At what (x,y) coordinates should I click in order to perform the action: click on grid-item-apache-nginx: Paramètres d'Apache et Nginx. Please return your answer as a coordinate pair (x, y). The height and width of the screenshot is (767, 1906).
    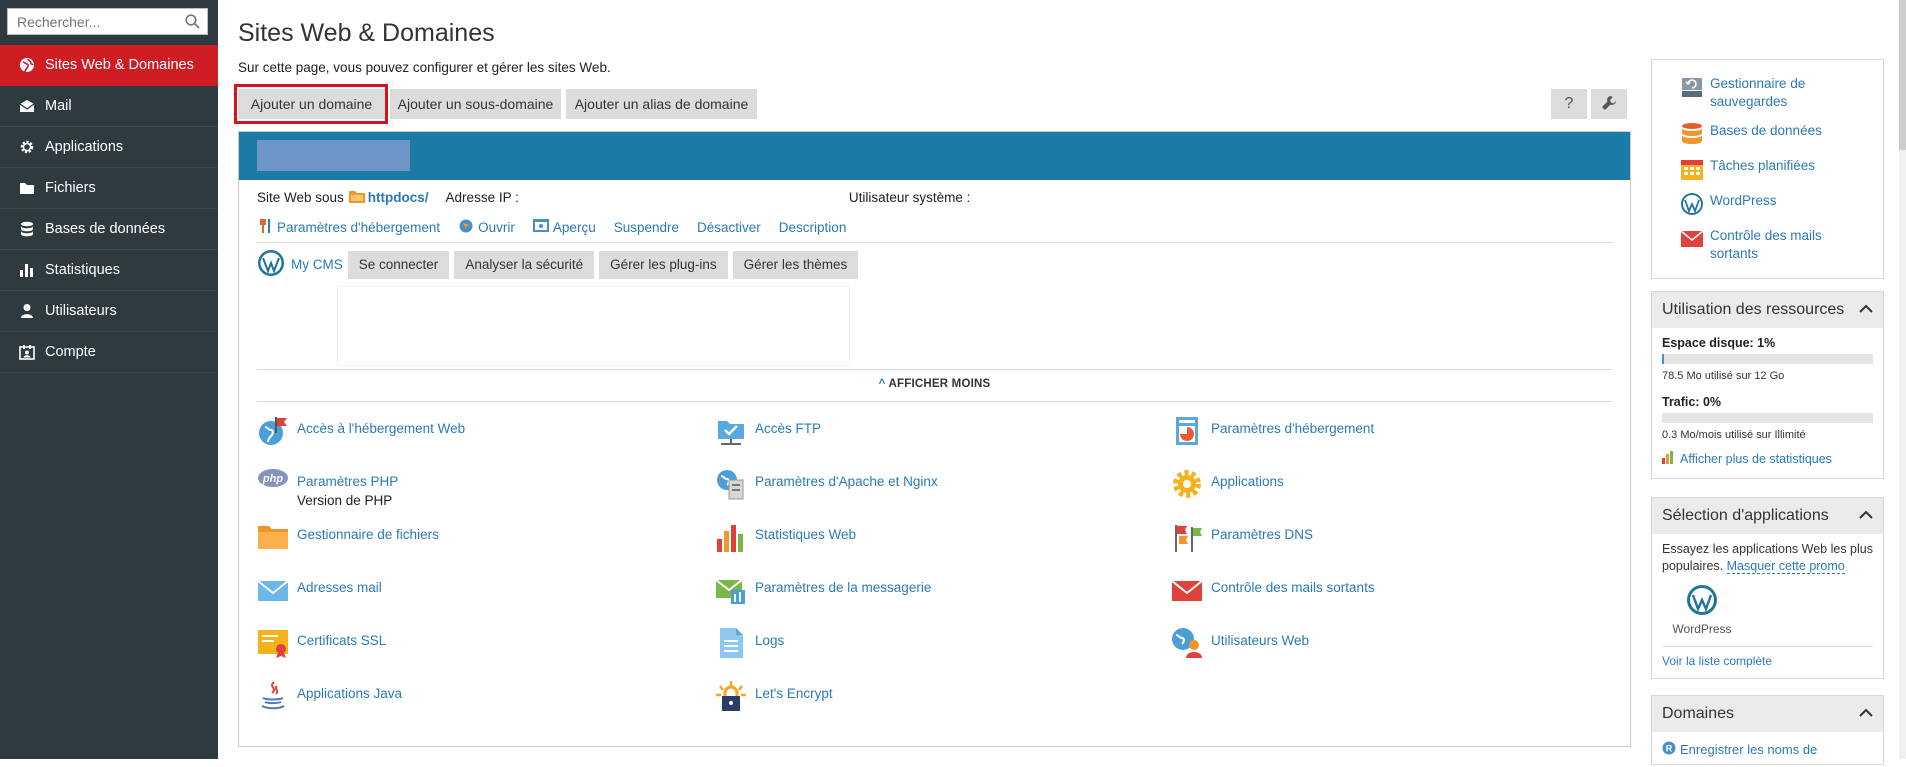
    Looking at the image, I should click on (826, 484).